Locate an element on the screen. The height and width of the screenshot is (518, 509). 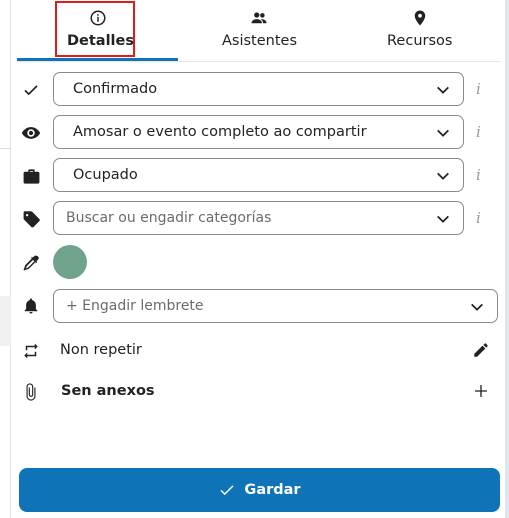
save-button: Gardar is located at coordinates (259, 490).